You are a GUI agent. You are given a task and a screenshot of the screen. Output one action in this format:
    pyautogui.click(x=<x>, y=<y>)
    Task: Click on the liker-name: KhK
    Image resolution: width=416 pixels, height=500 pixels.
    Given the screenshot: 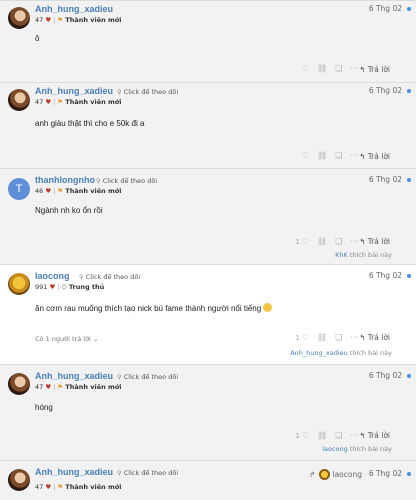 What is the action you would take?
    pyautogui.click(x=341, y=255)
    